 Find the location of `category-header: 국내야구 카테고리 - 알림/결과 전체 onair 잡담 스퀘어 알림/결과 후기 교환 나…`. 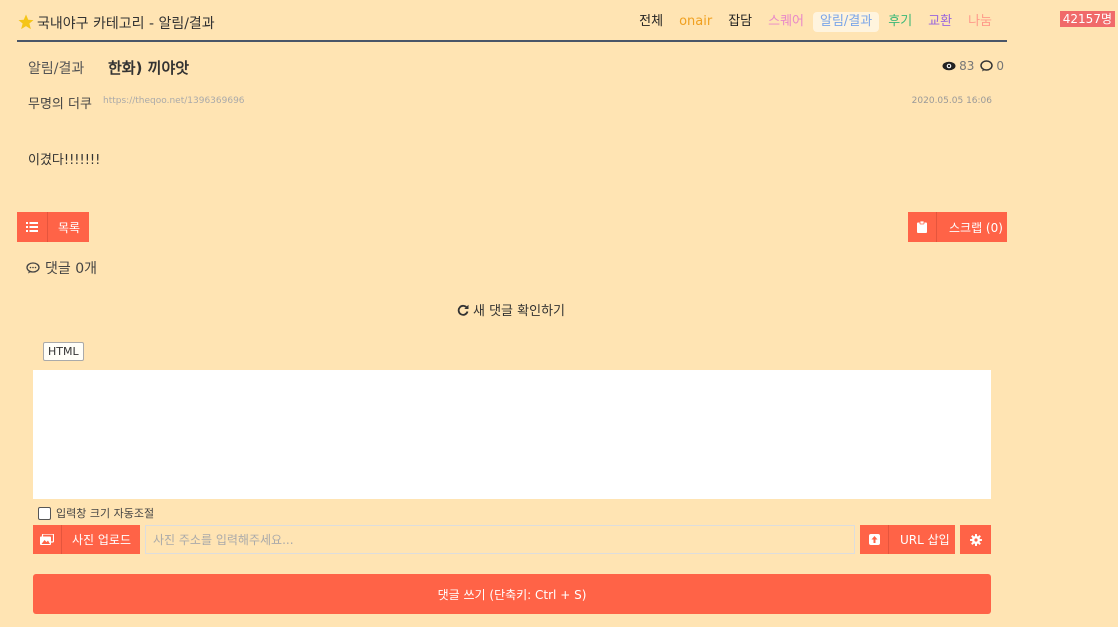

category-header: 국내야구 카테고리 - 알림/결과 전체 onair 잡담 스퀘어 알림/결과 후기 교환 나… is located at coordinates (512, 21).